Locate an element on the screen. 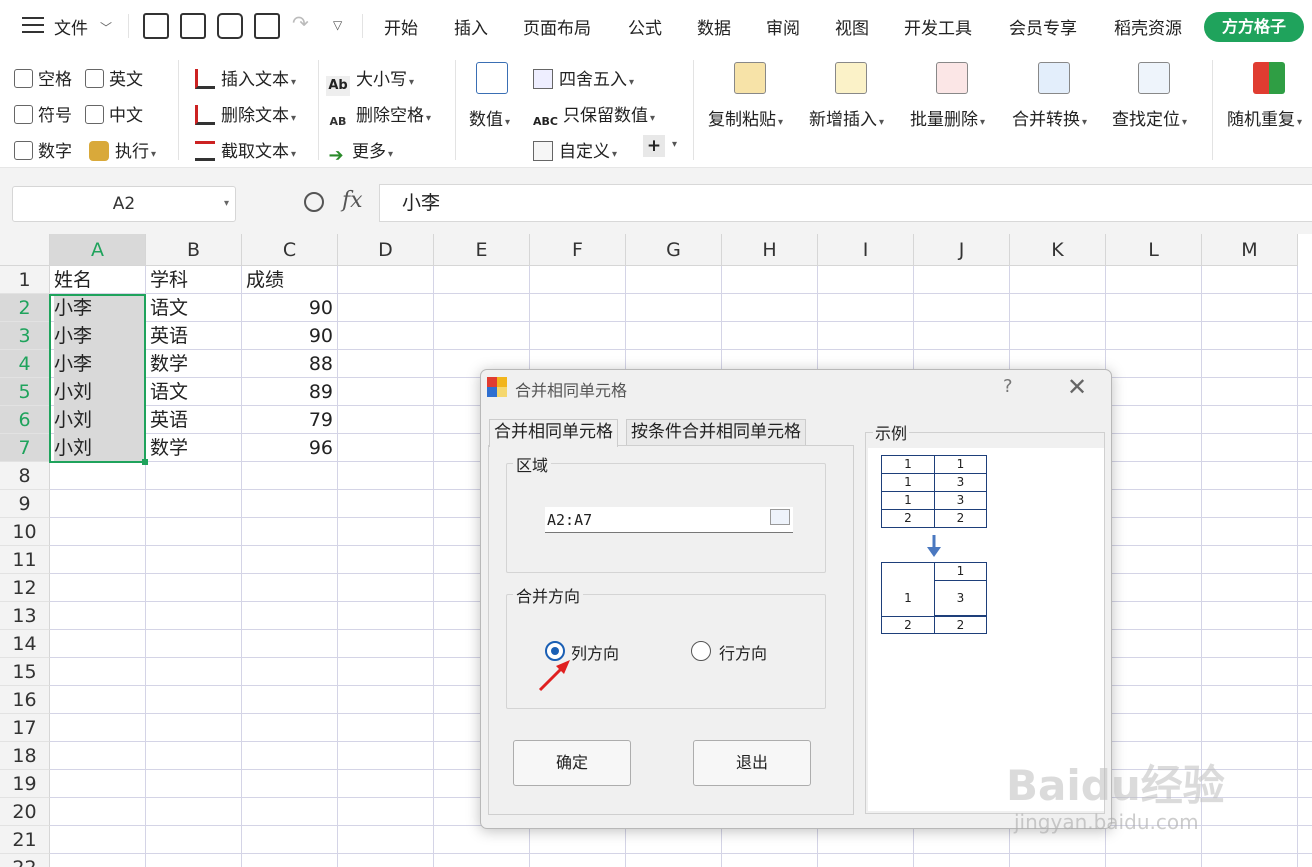 Image resolution: width=1312 pixels, height=867 pixels. row-header: 18 is located at coordinates (25, 756).